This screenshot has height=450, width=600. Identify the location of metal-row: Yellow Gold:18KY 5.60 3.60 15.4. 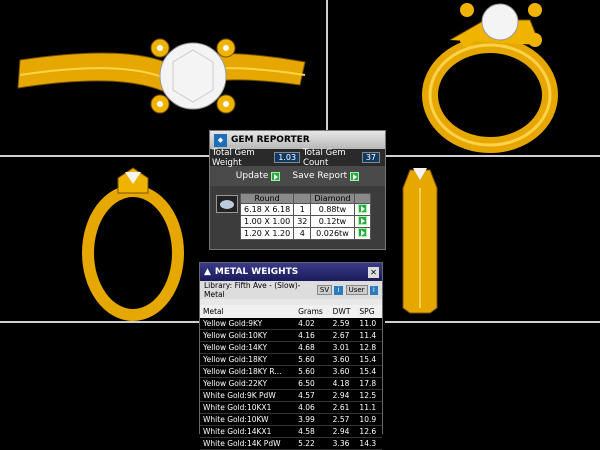
(291, 359).